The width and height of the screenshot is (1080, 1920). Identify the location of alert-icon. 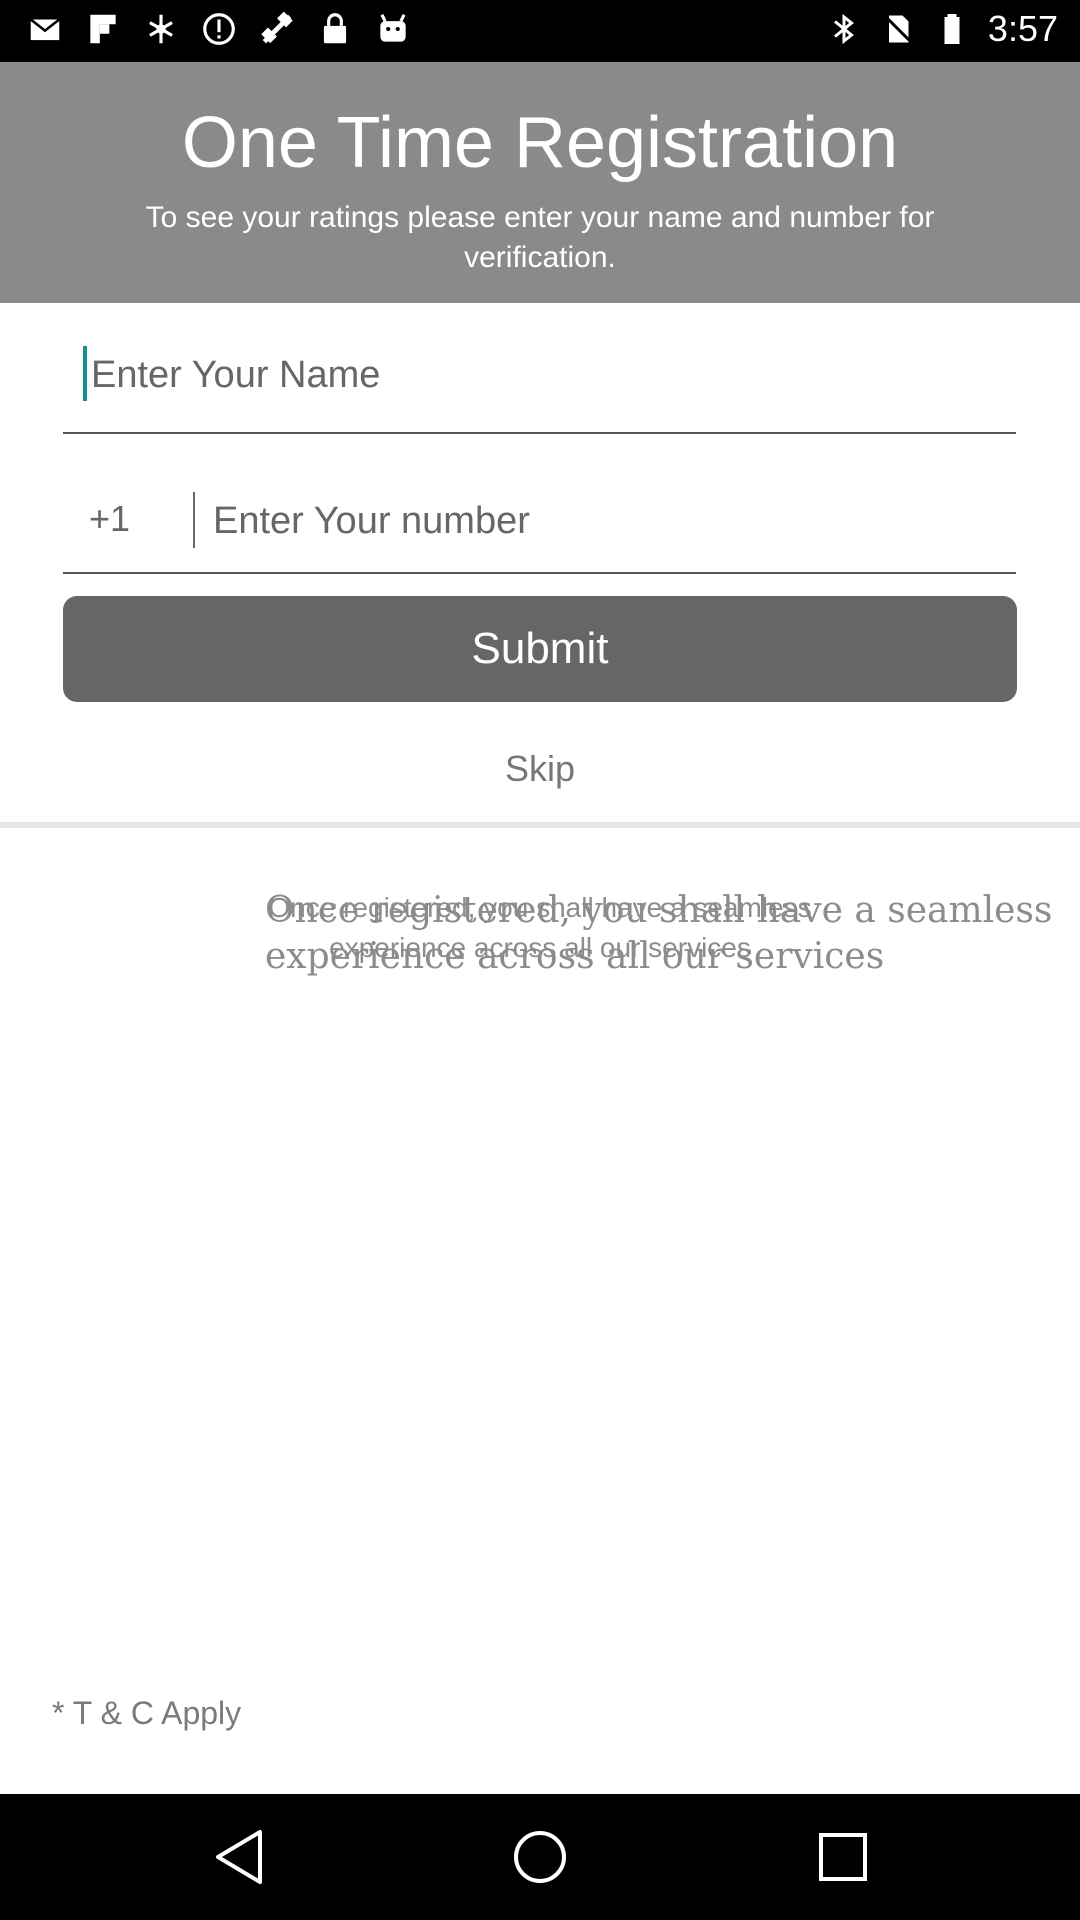
(219, 29).